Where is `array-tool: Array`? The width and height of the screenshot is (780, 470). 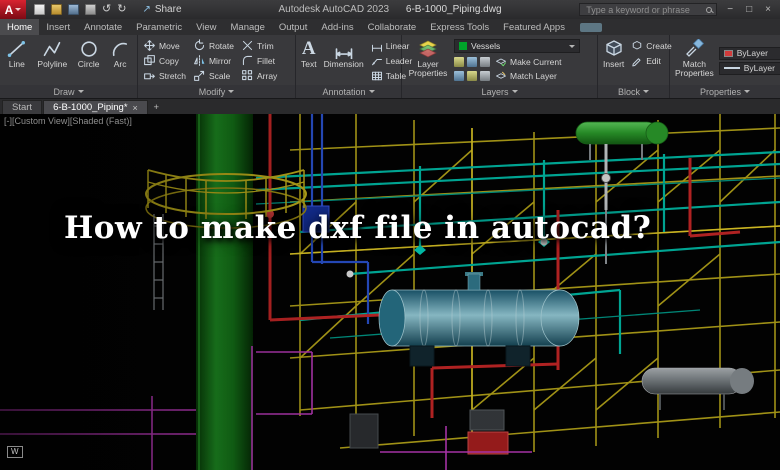 array-tool: Array is located at coordinates (259, 75).